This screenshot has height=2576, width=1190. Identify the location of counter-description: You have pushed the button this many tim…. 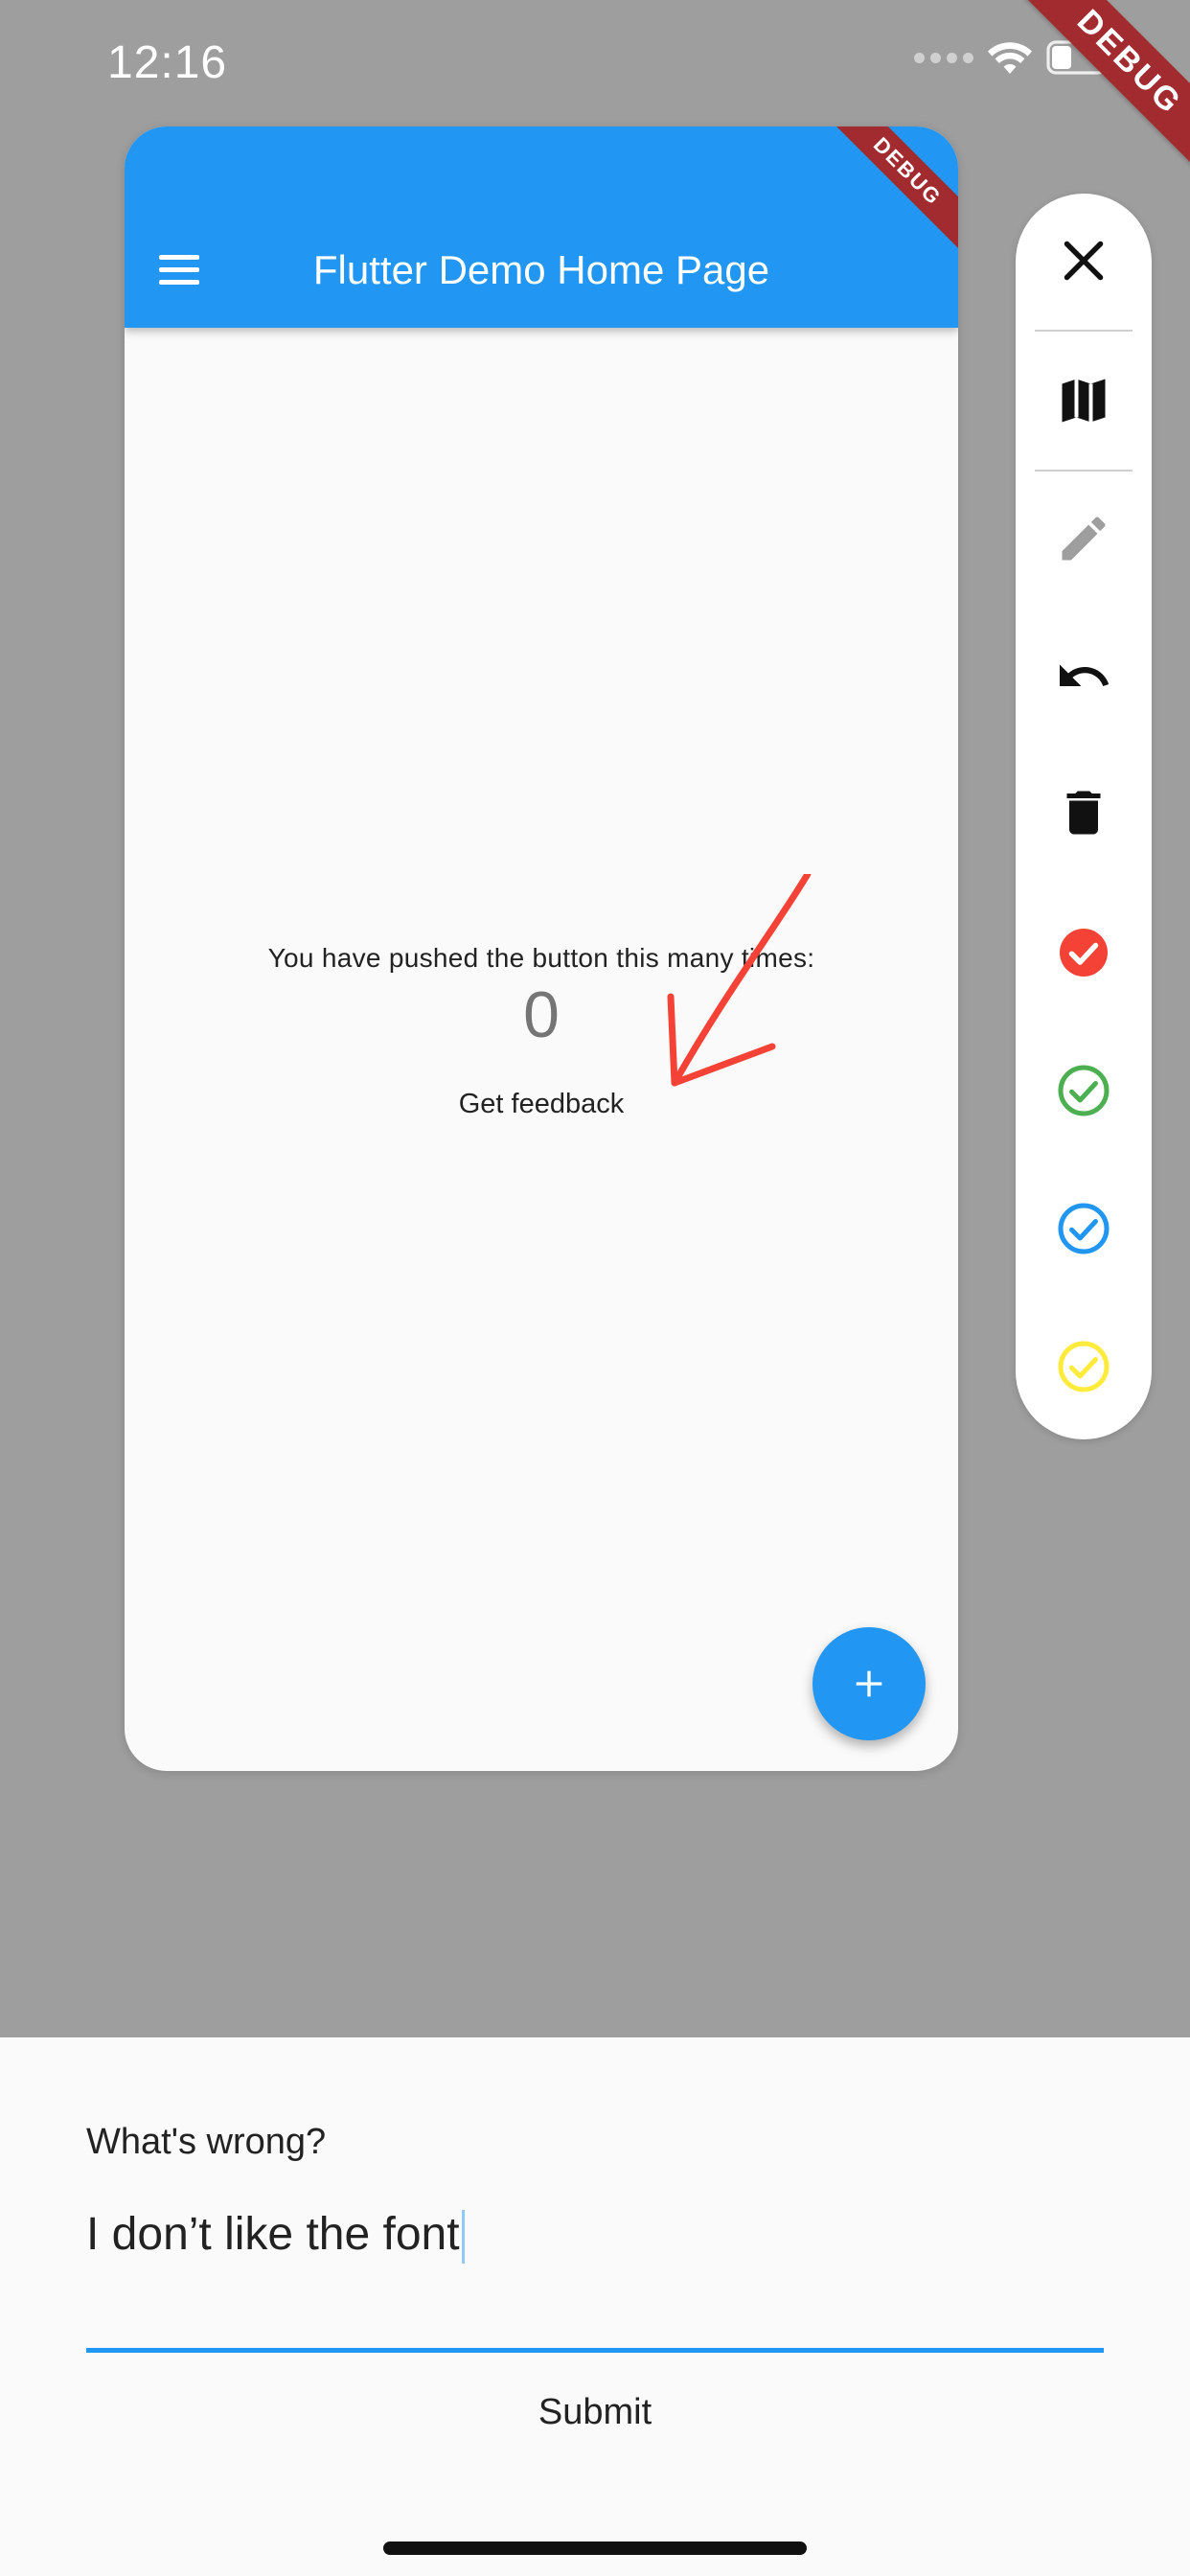
(541, 958).